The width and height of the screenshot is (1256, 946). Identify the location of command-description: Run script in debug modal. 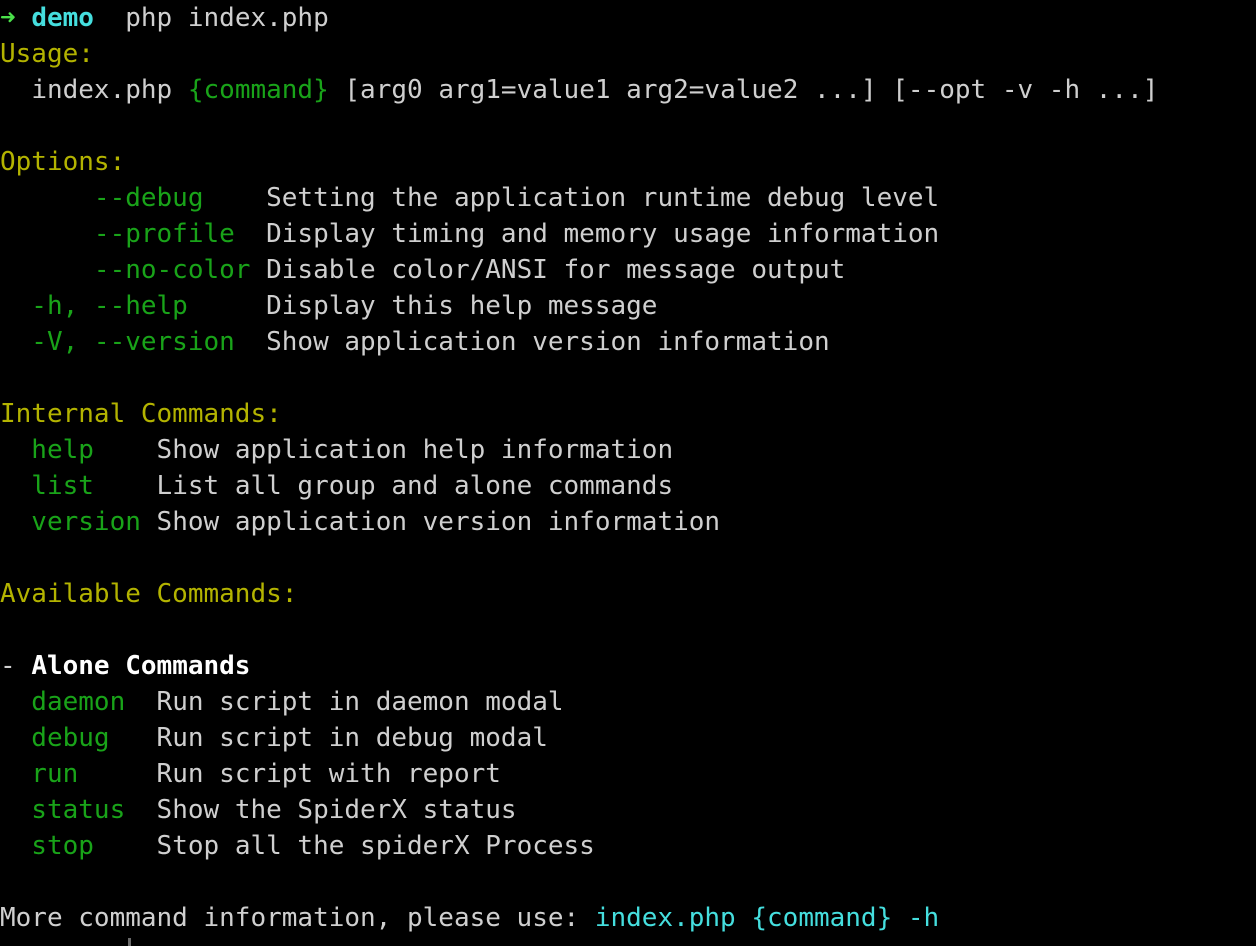
(352, 738).